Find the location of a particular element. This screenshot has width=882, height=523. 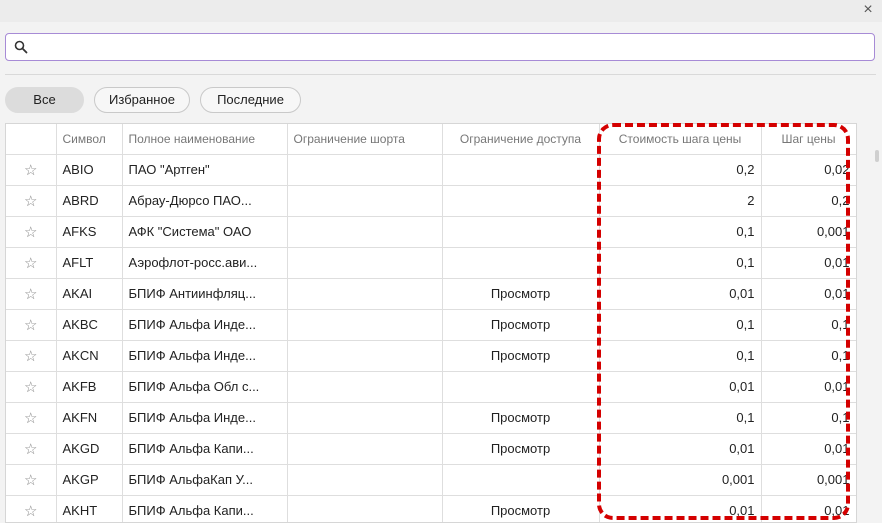

cell-symbol: AKCN is located at coordinates (89, 356).